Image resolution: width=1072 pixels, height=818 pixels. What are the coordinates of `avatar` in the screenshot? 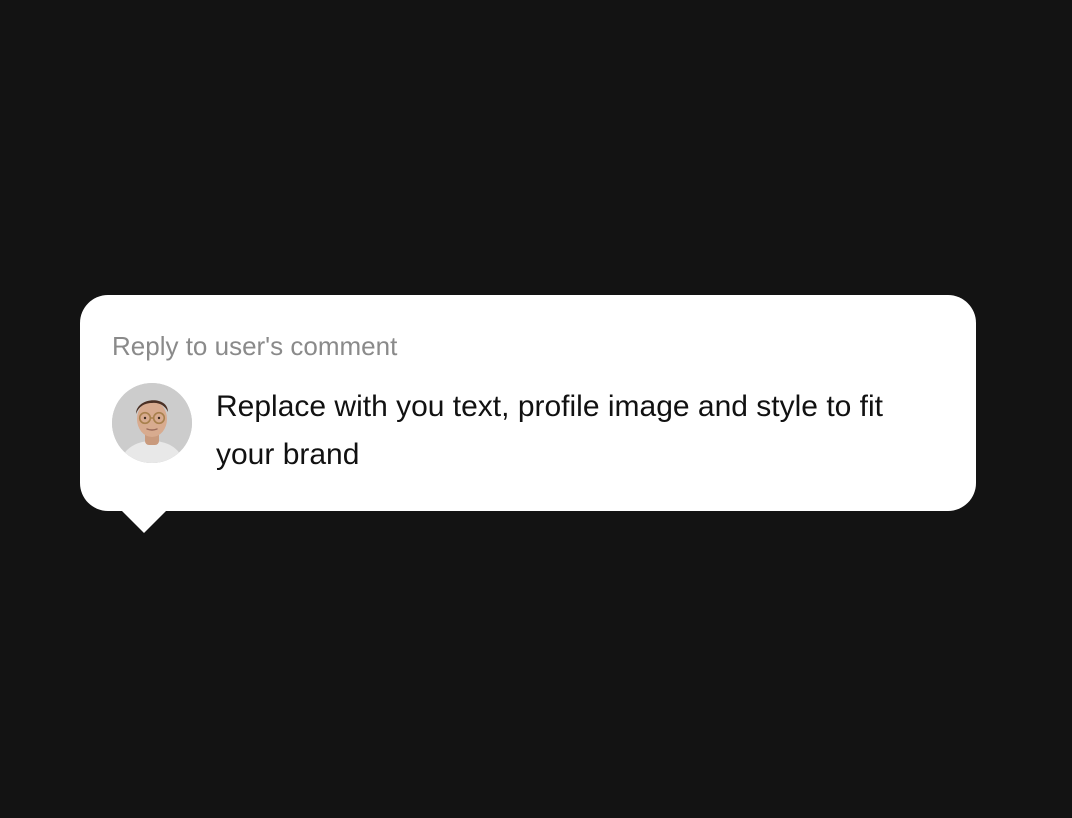 It's located at (152, 423).